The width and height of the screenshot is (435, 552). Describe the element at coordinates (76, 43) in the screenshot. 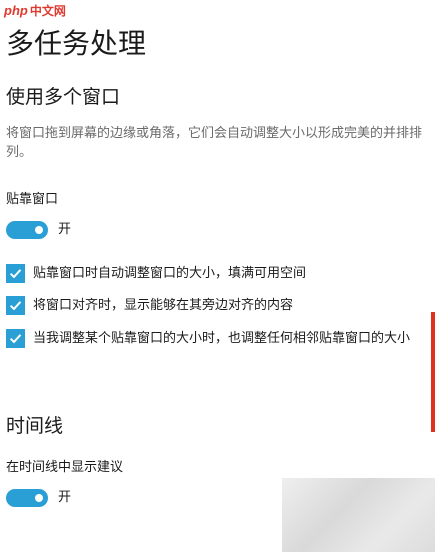

I see `page-title: 多任务处理` at that location.